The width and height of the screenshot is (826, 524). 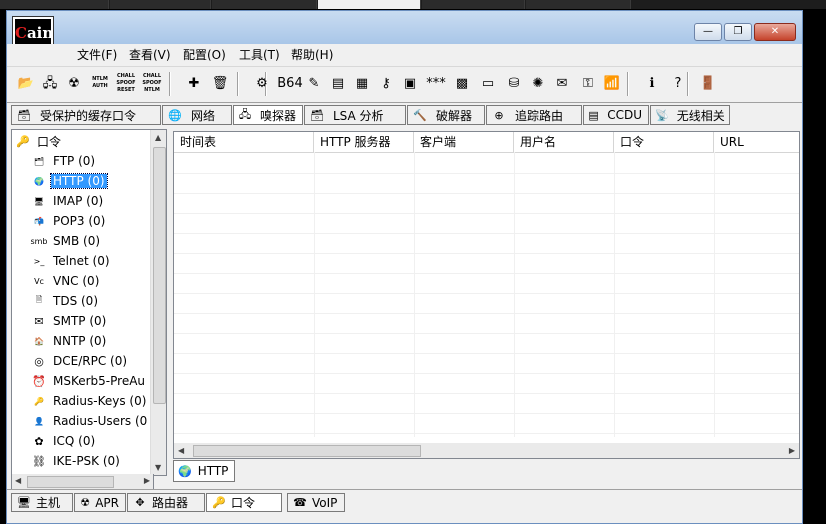 I want to click on menu-view: 查看(V), so click(x=150, y=54).